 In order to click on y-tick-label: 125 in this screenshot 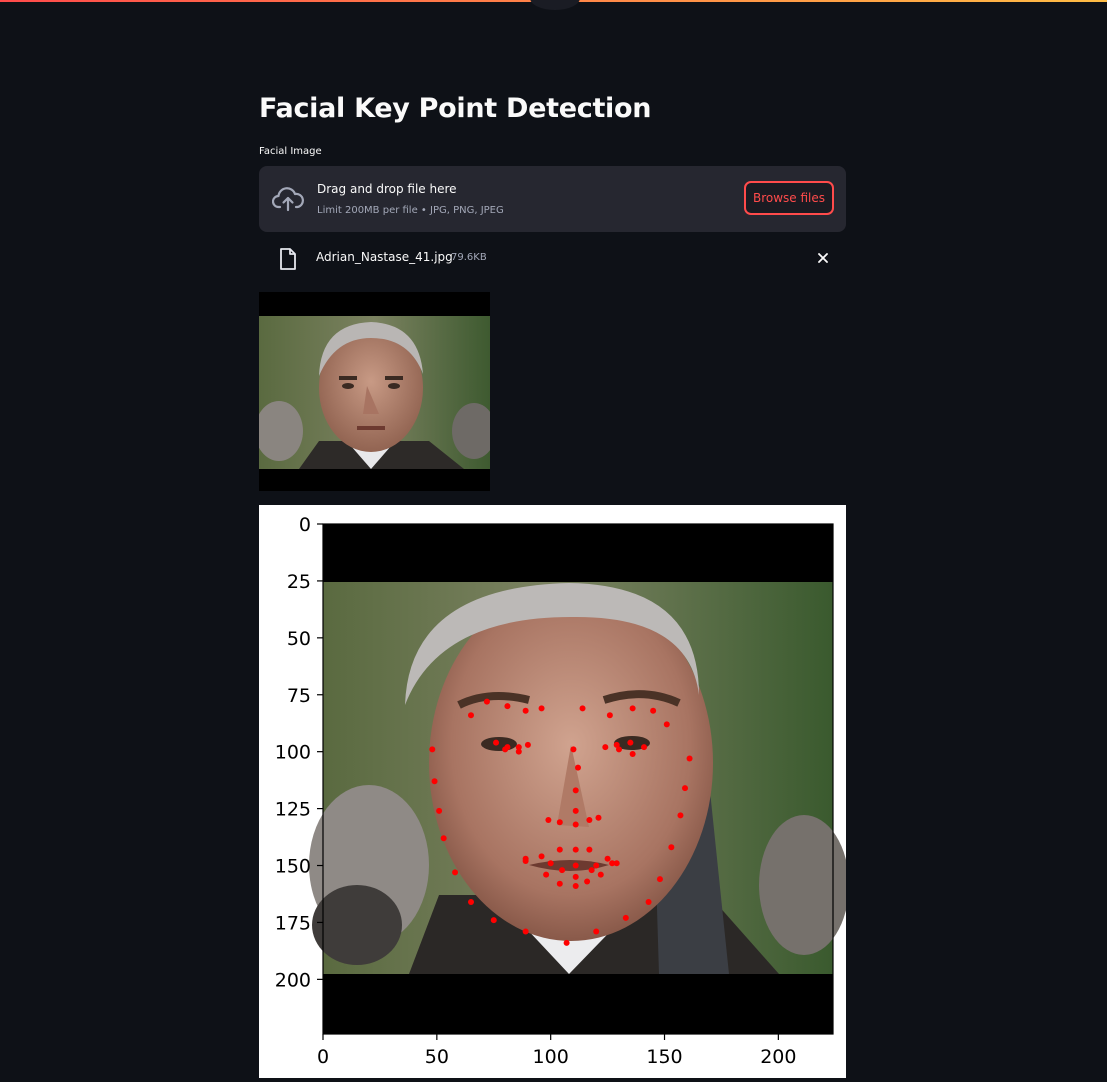, I will do `click(293, 810)`.